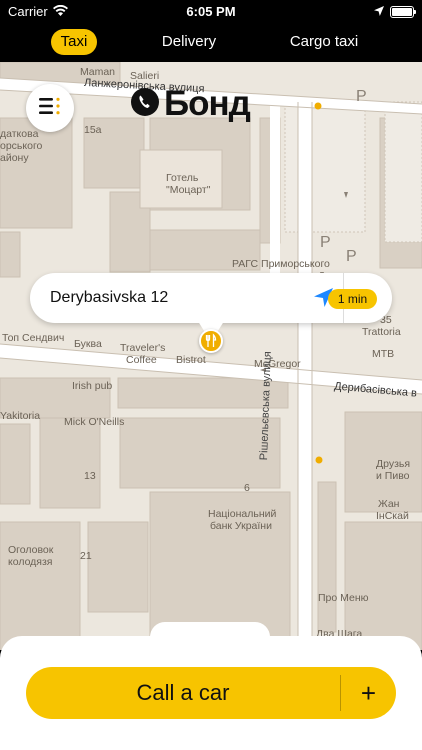 Image resolution: width=422 pixels, height=750 pixels. Describe the element at coordinates (143, 348) in the screenshot. I see `map-label: Traveler's` at that location.